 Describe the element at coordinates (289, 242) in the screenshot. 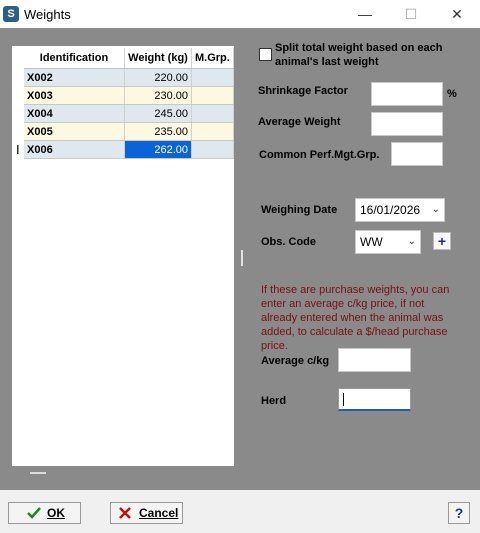

I see `obs-code-label: Obs. Code` at that location.